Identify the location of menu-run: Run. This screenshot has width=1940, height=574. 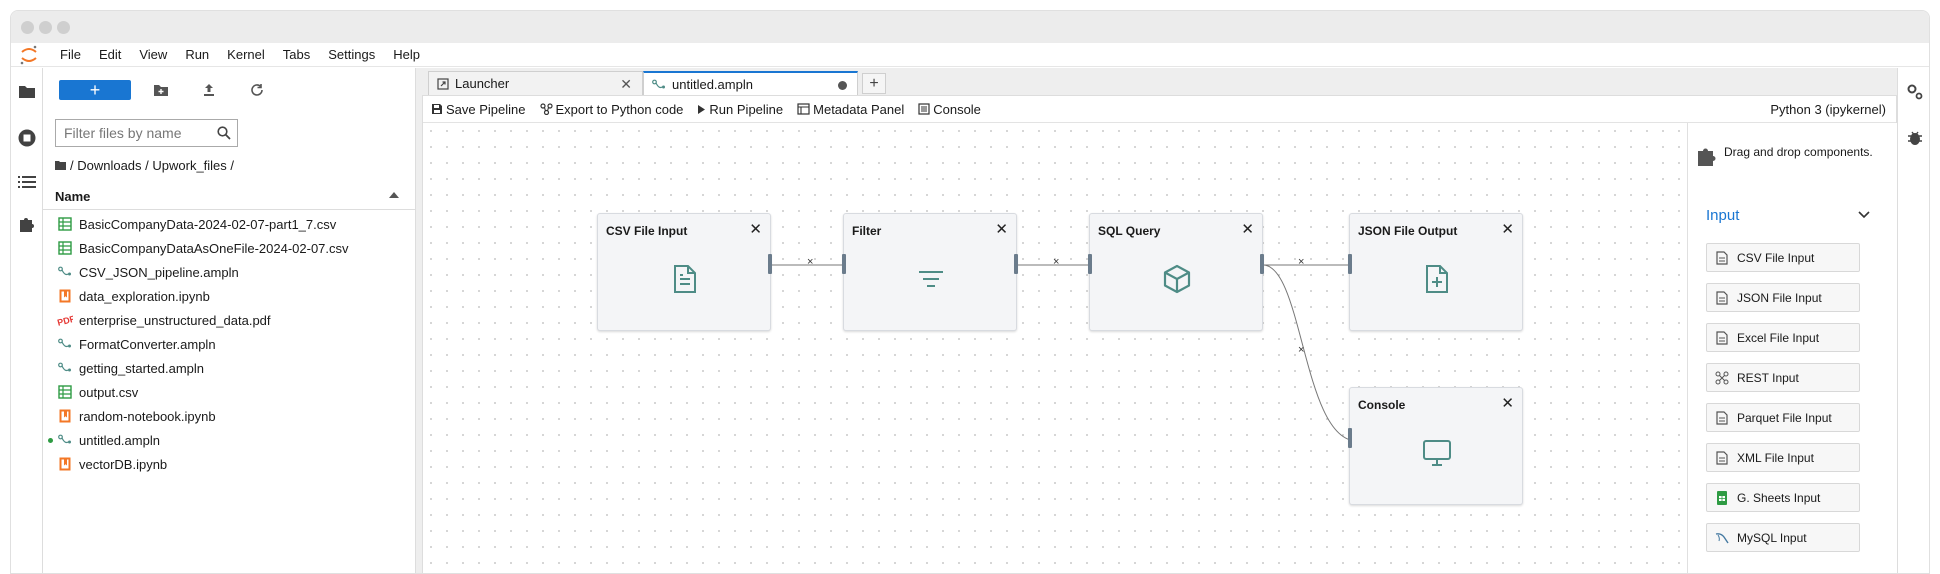
(197, 54).